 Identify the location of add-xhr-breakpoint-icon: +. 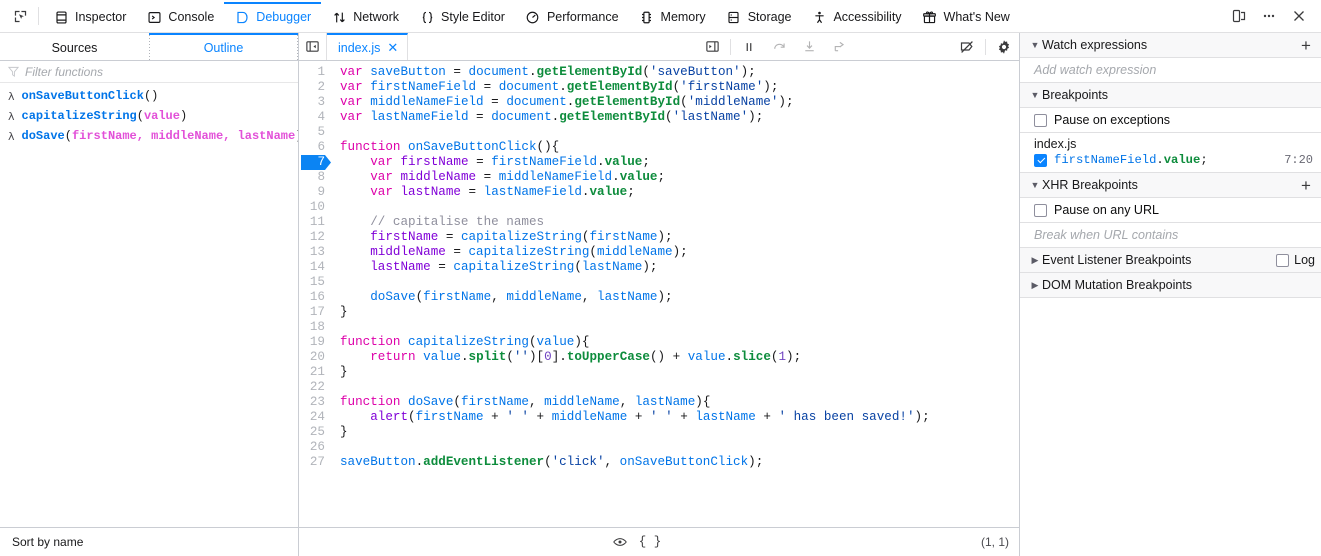
(1306, 185).